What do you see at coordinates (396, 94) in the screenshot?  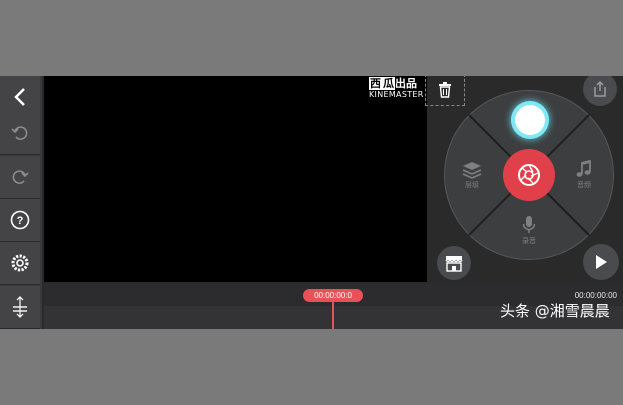 I see `watermark-brand: KINEMASTER` at bounding box center [396, 94].